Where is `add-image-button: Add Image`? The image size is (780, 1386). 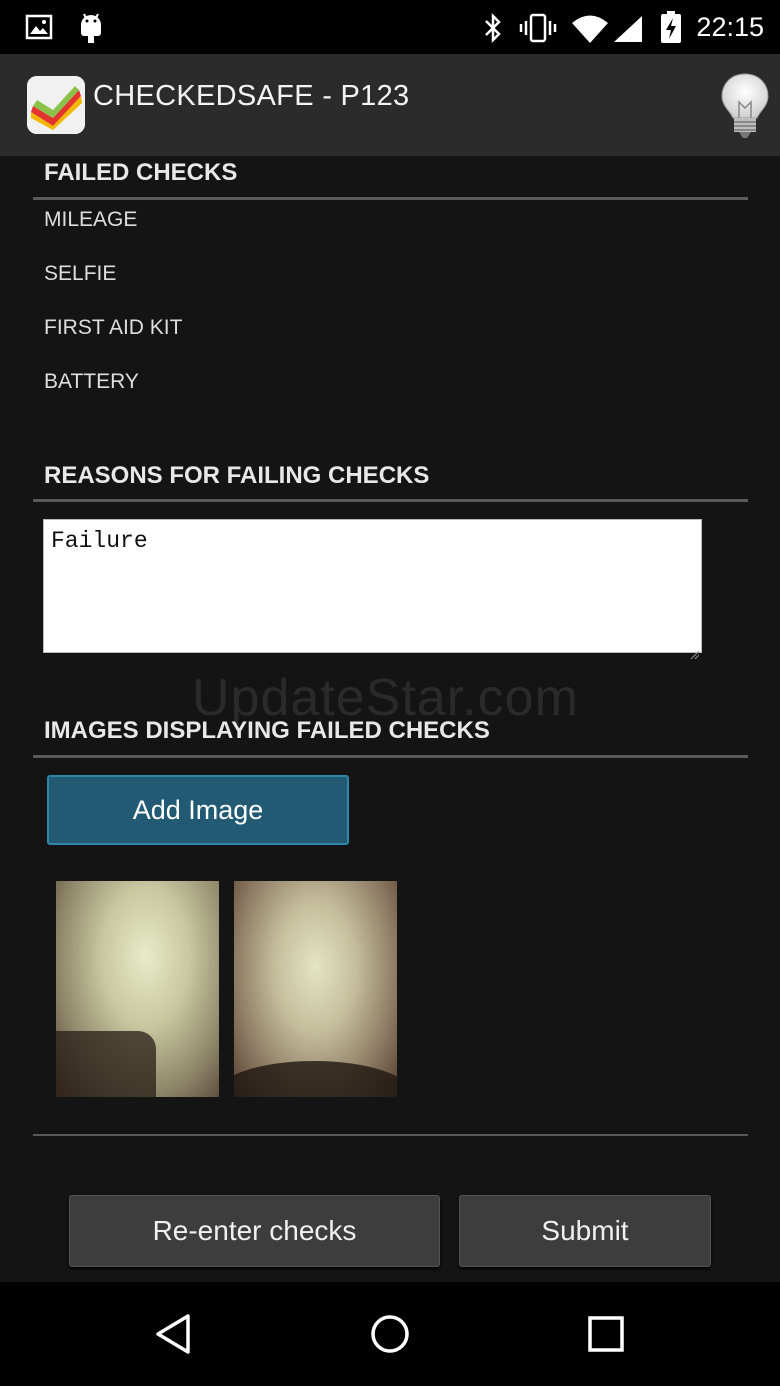 add-image-button: Add Image is located at coordinates (198, 810).